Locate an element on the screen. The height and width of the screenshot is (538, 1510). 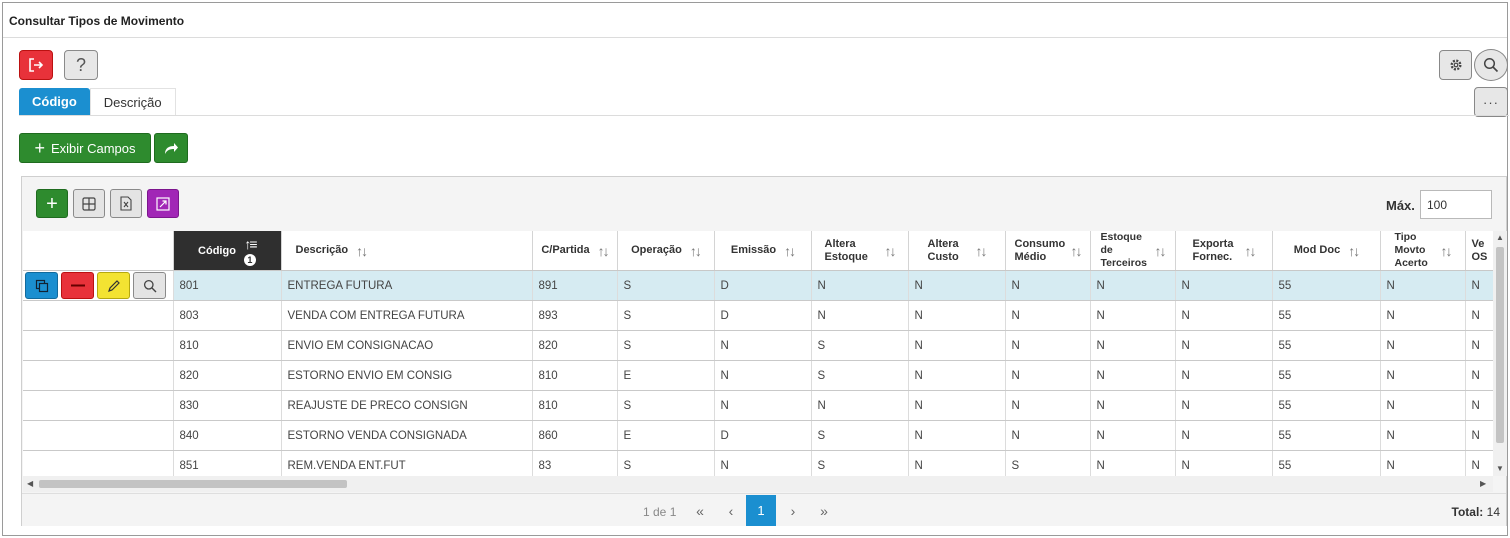
table-row: 801 ENTREGA FUTURA 891 S D N N N N N 55 N N is located at coordinates (758, 285).